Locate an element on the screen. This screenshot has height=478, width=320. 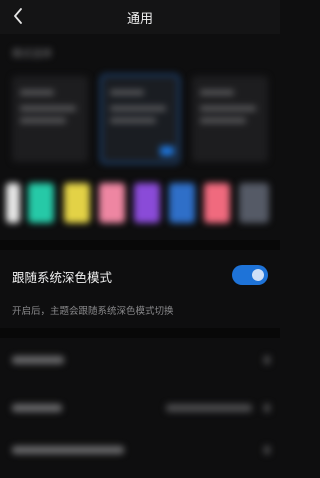
follow-system-toggle is located at coordinates (250, 275).